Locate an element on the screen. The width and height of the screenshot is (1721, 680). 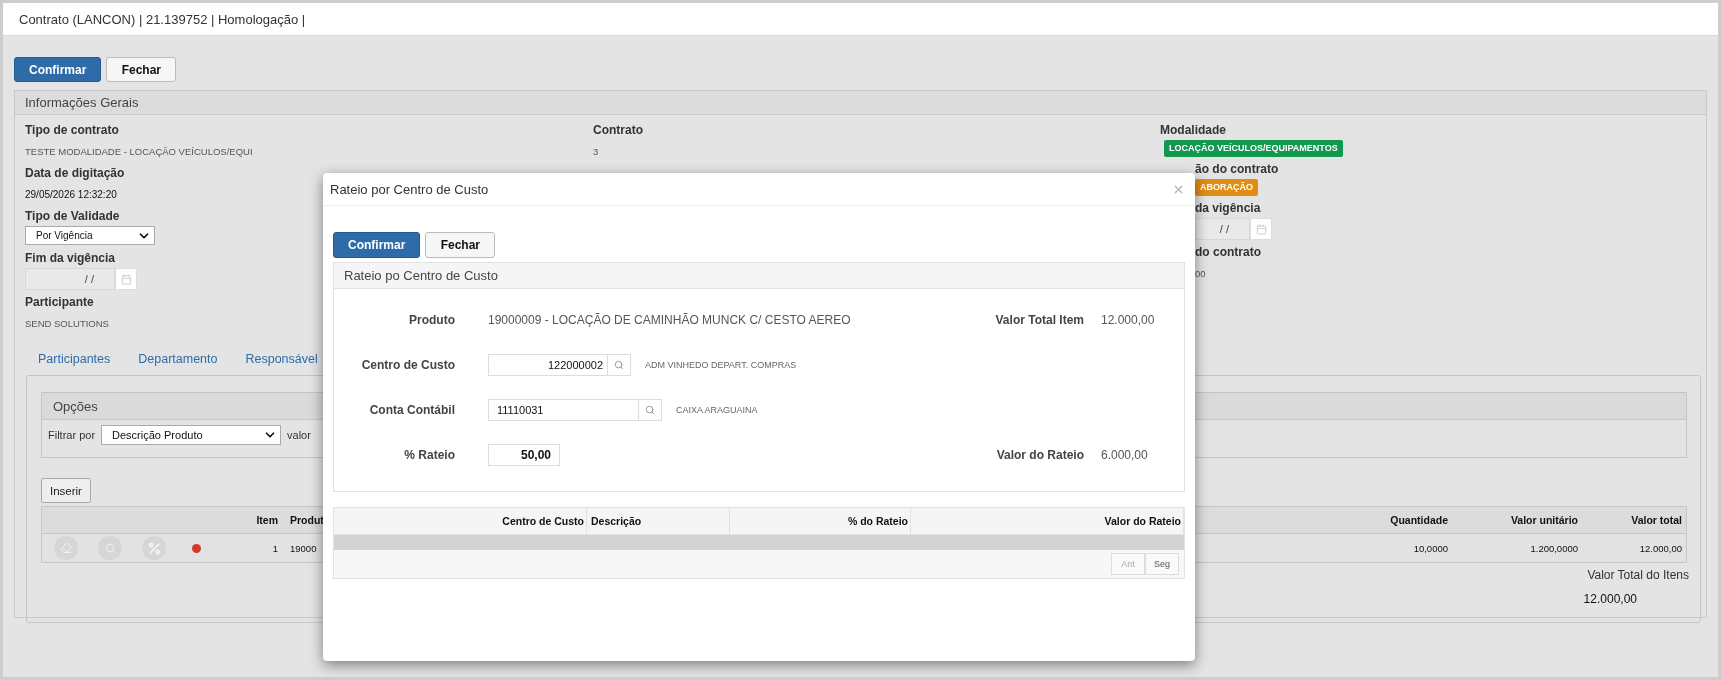
filter-label: Filtrar por is located at coordinates (72, 435).